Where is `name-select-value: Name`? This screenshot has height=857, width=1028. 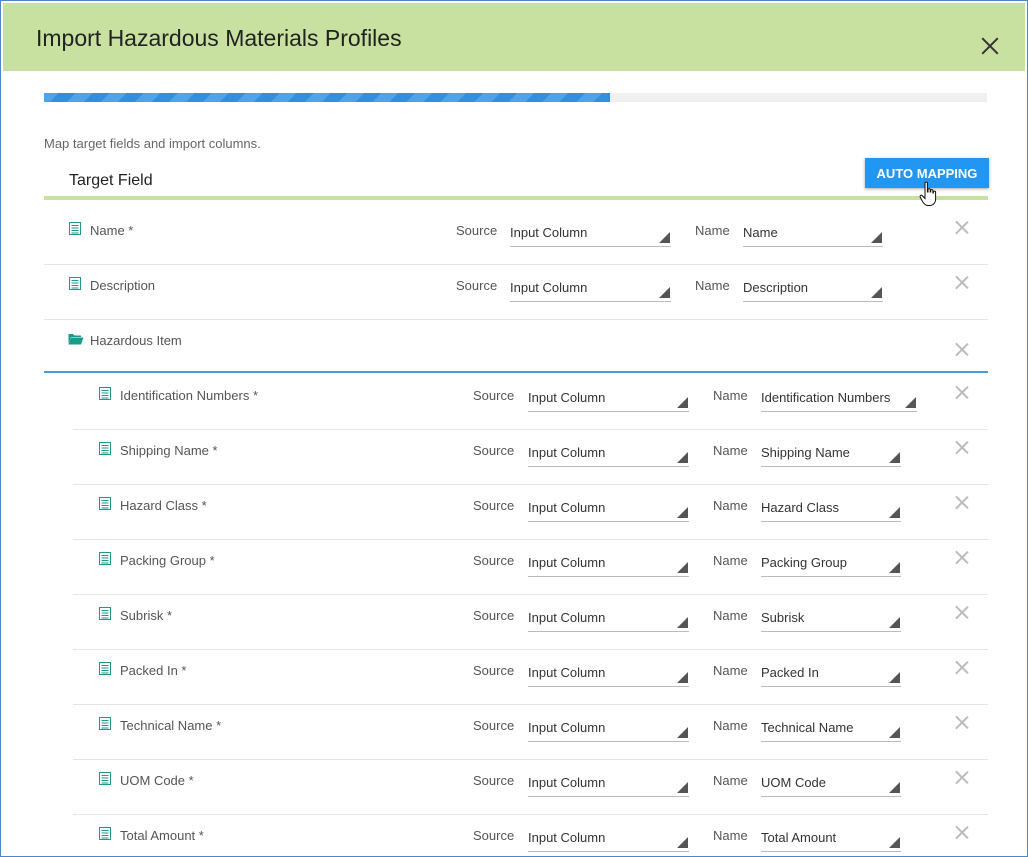
name-select-value: Name is located at coordinates (760, 232).